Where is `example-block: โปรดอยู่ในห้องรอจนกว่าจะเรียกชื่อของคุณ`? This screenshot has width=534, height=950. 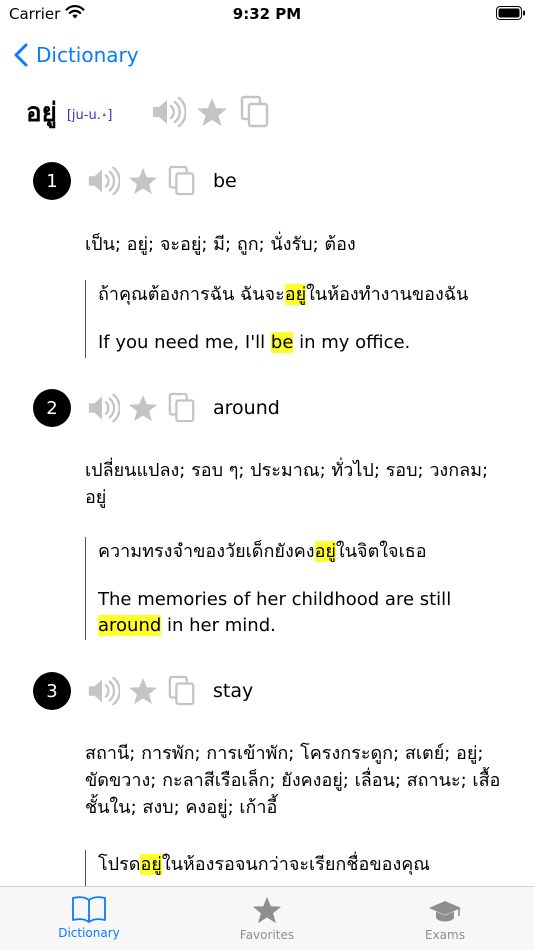
example-block: โปรดอยู่ในห้องรอจนกว่าจะเรียกชื่อของคุณ is located at coordinates (300, 868).